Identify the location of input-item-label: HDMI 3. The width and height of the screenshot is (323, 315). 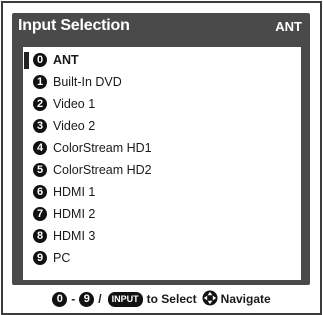
(74, 236).